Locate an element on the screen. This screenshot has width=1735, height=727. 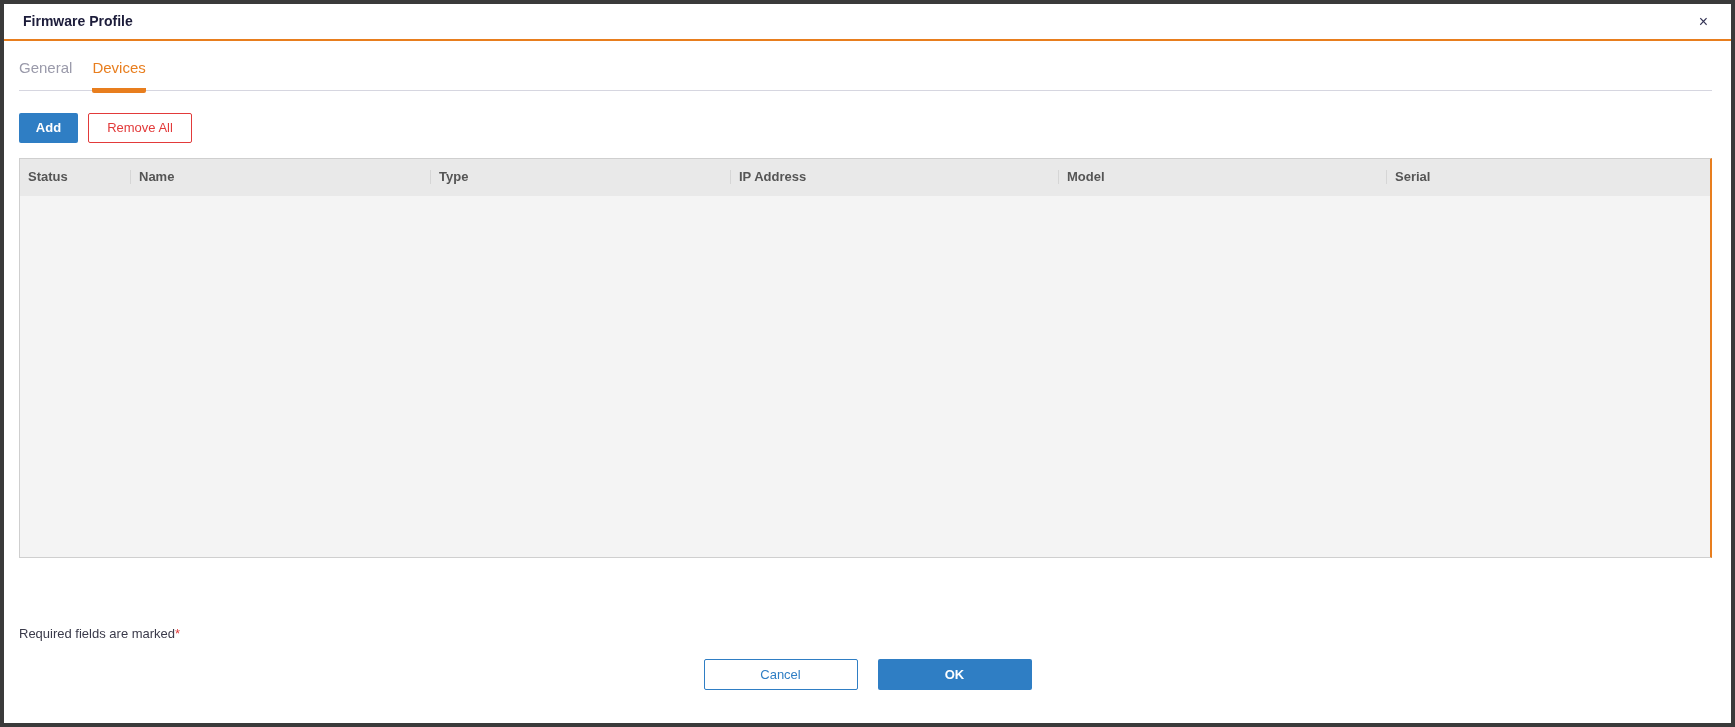
column-header: Status is located at coordinates (48, 177).